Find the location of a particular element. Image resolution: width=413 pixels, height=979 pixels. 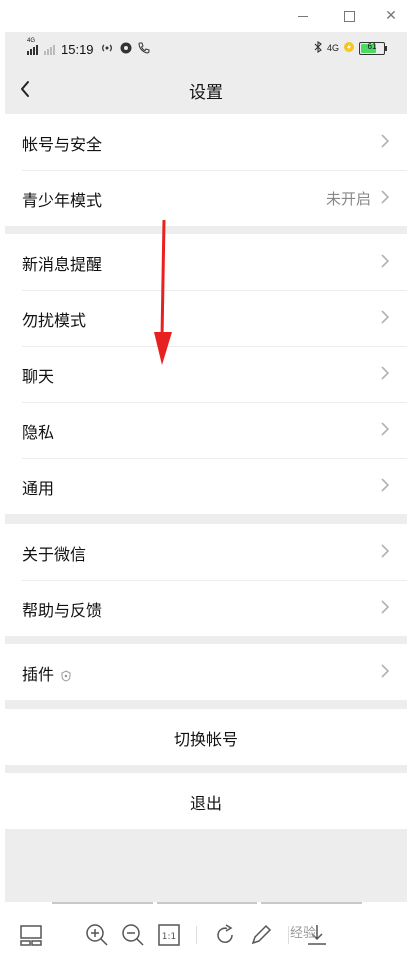

row-account-security: 帐号与安全 is located at coordinates (206, 142).